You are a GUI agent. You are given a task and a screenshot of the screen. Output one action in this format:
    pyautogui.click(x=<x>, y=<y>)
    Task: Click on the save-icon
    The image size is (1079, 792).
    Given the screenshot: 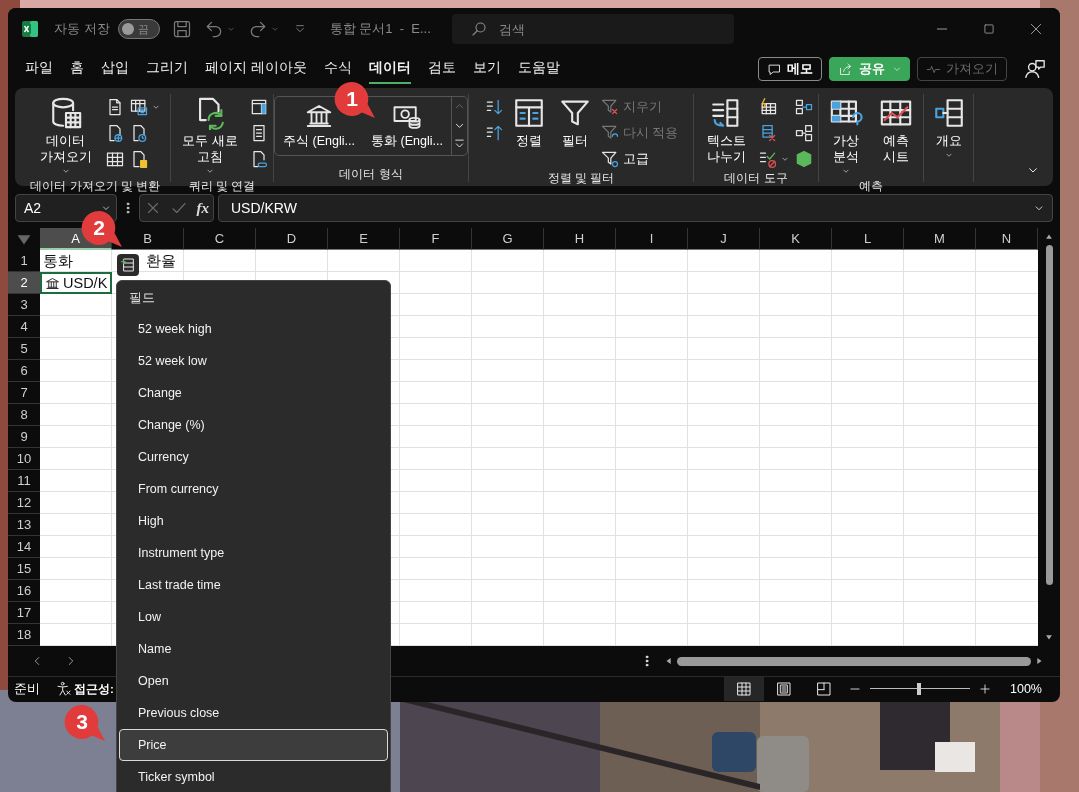 What is the action you would take?
    pyautogui.click(x=181, y=29)
    